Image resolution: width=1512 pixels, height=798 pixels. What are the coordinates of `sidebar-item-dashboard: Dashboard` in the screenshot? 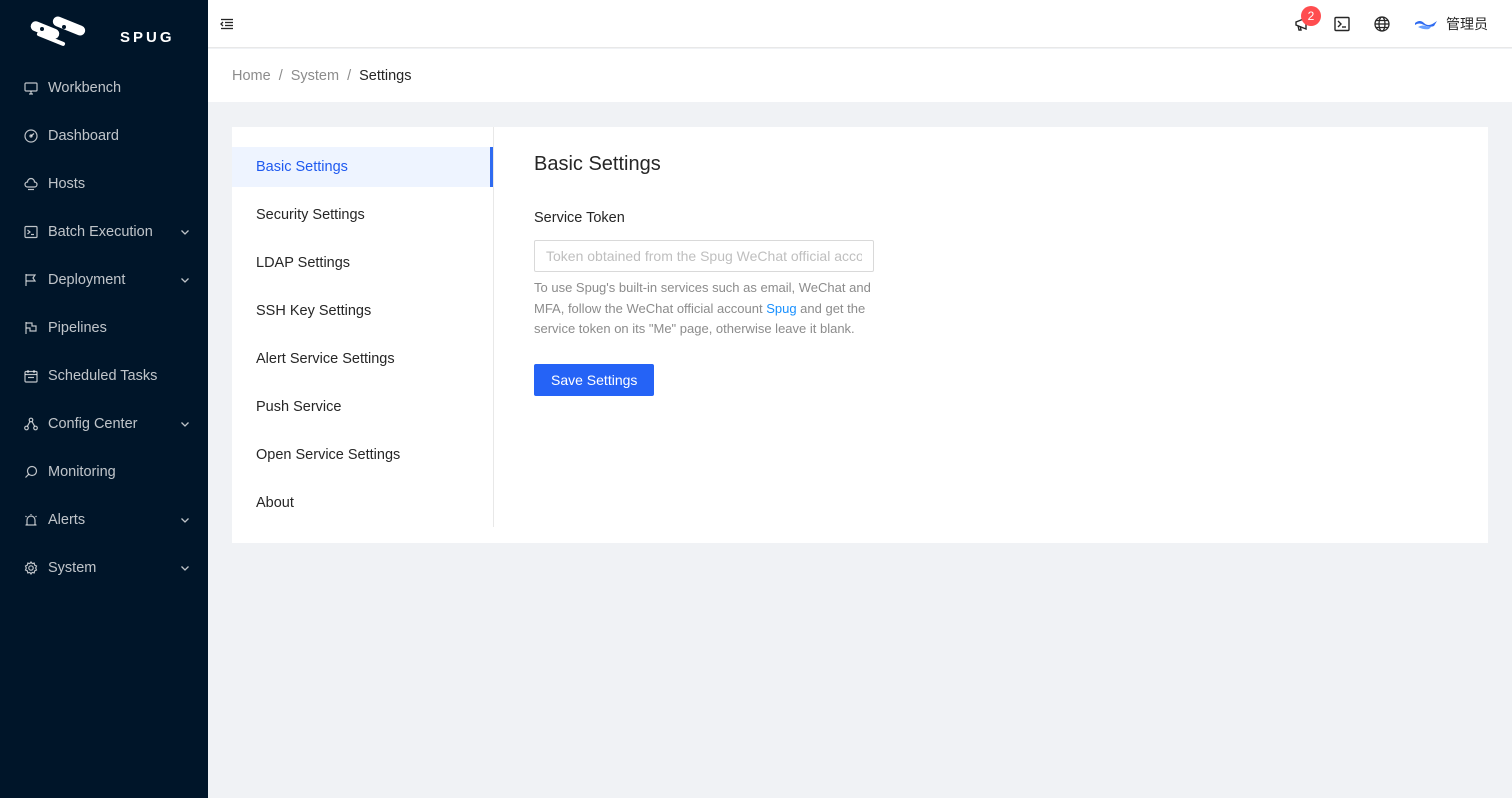 It's located at (104, 136).